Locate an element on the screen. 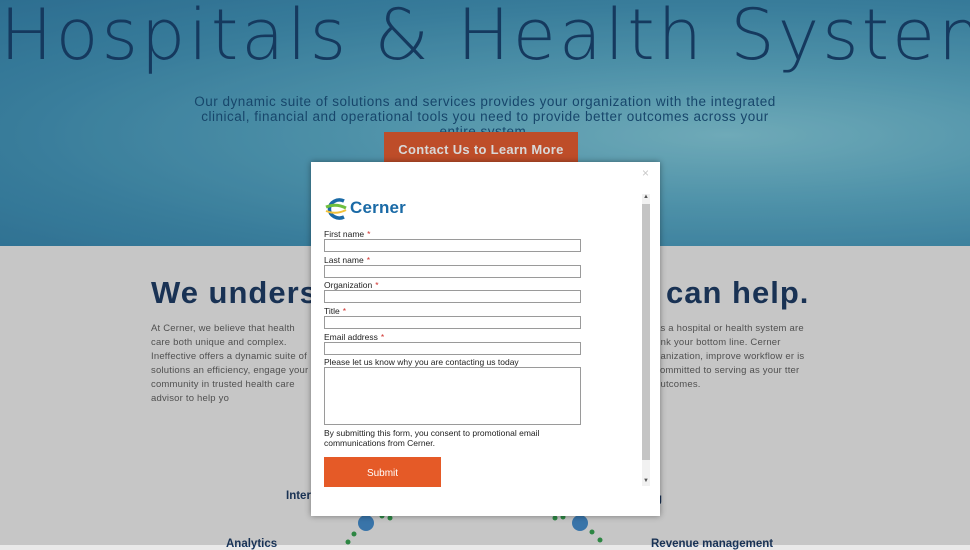 This screenshot has width=970, height=550. first-name-field is located at coordinates (452, 245).